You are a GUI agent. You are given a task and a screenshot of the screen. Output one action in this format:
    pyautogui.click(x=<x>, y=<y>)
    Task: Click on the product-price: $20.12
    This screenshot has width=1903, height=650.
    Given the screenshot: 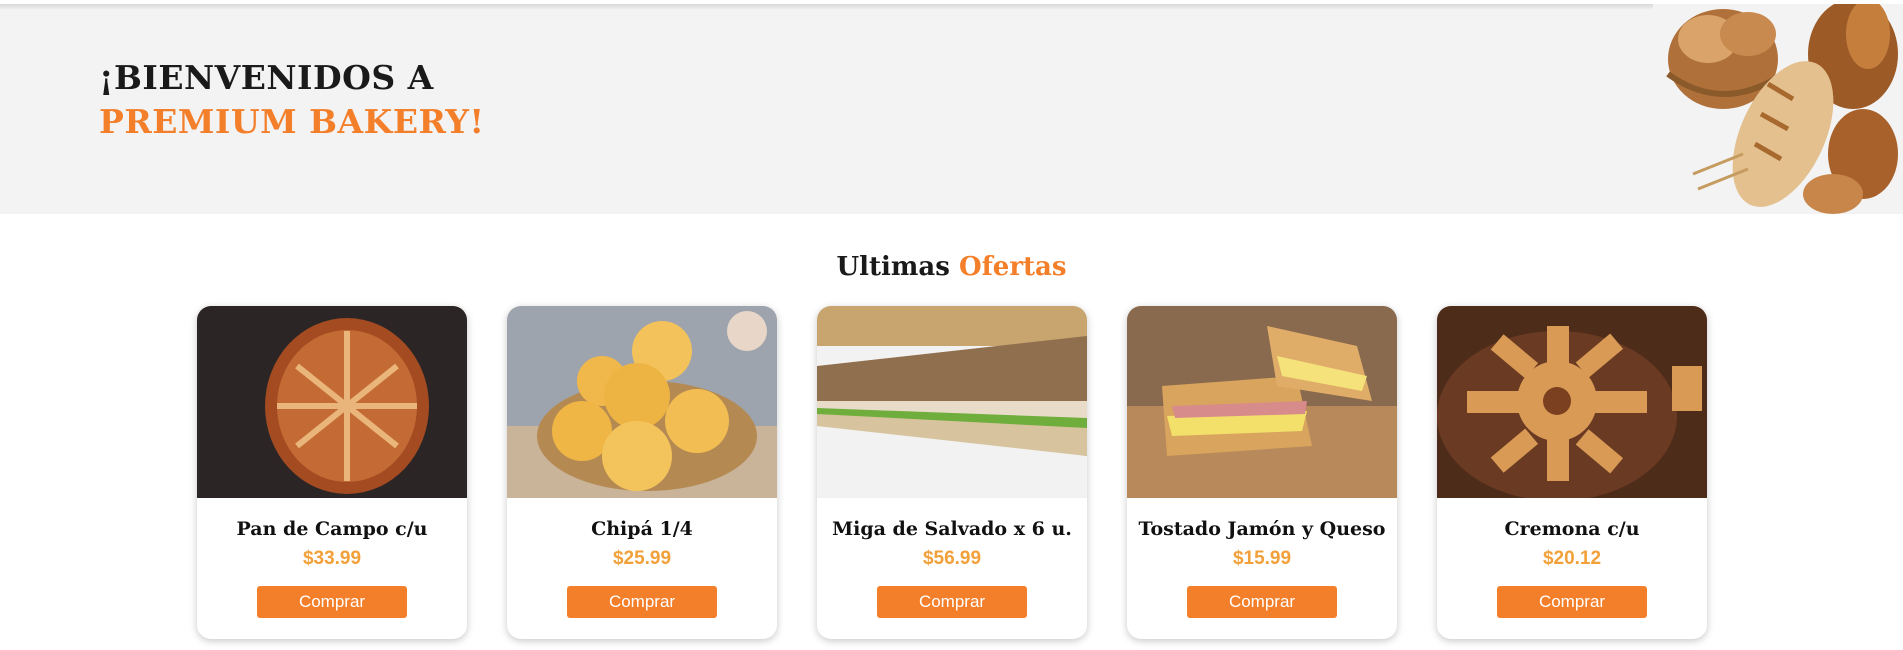 What is the action you would take?
    pyautogui.click(x=1572, y=558)
    